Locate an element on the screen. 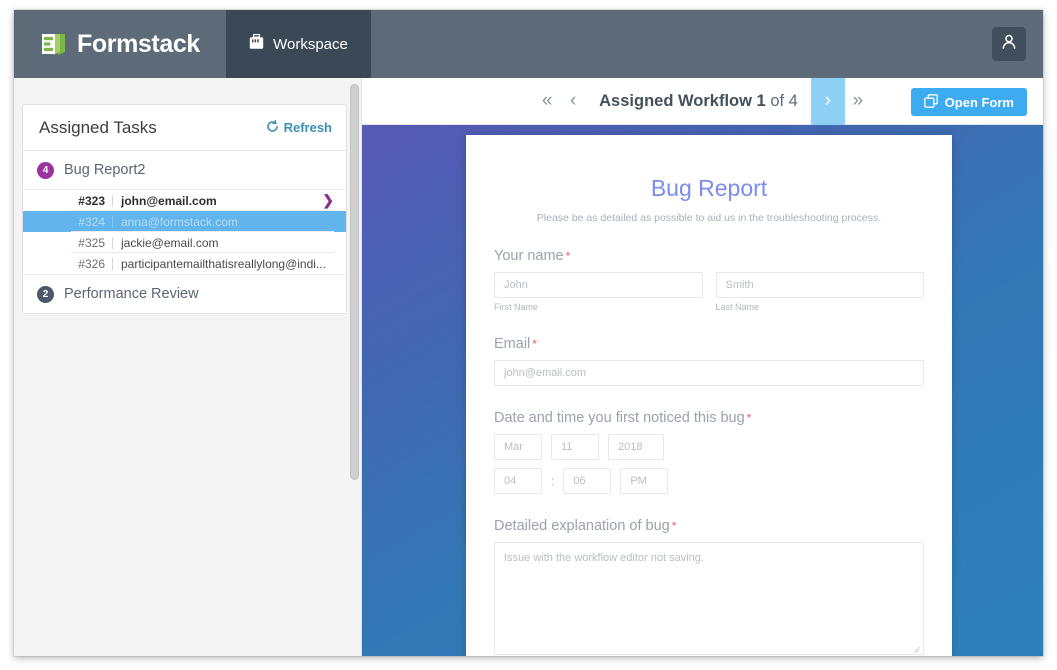  person-icon is located at coordinates (1009, 44).